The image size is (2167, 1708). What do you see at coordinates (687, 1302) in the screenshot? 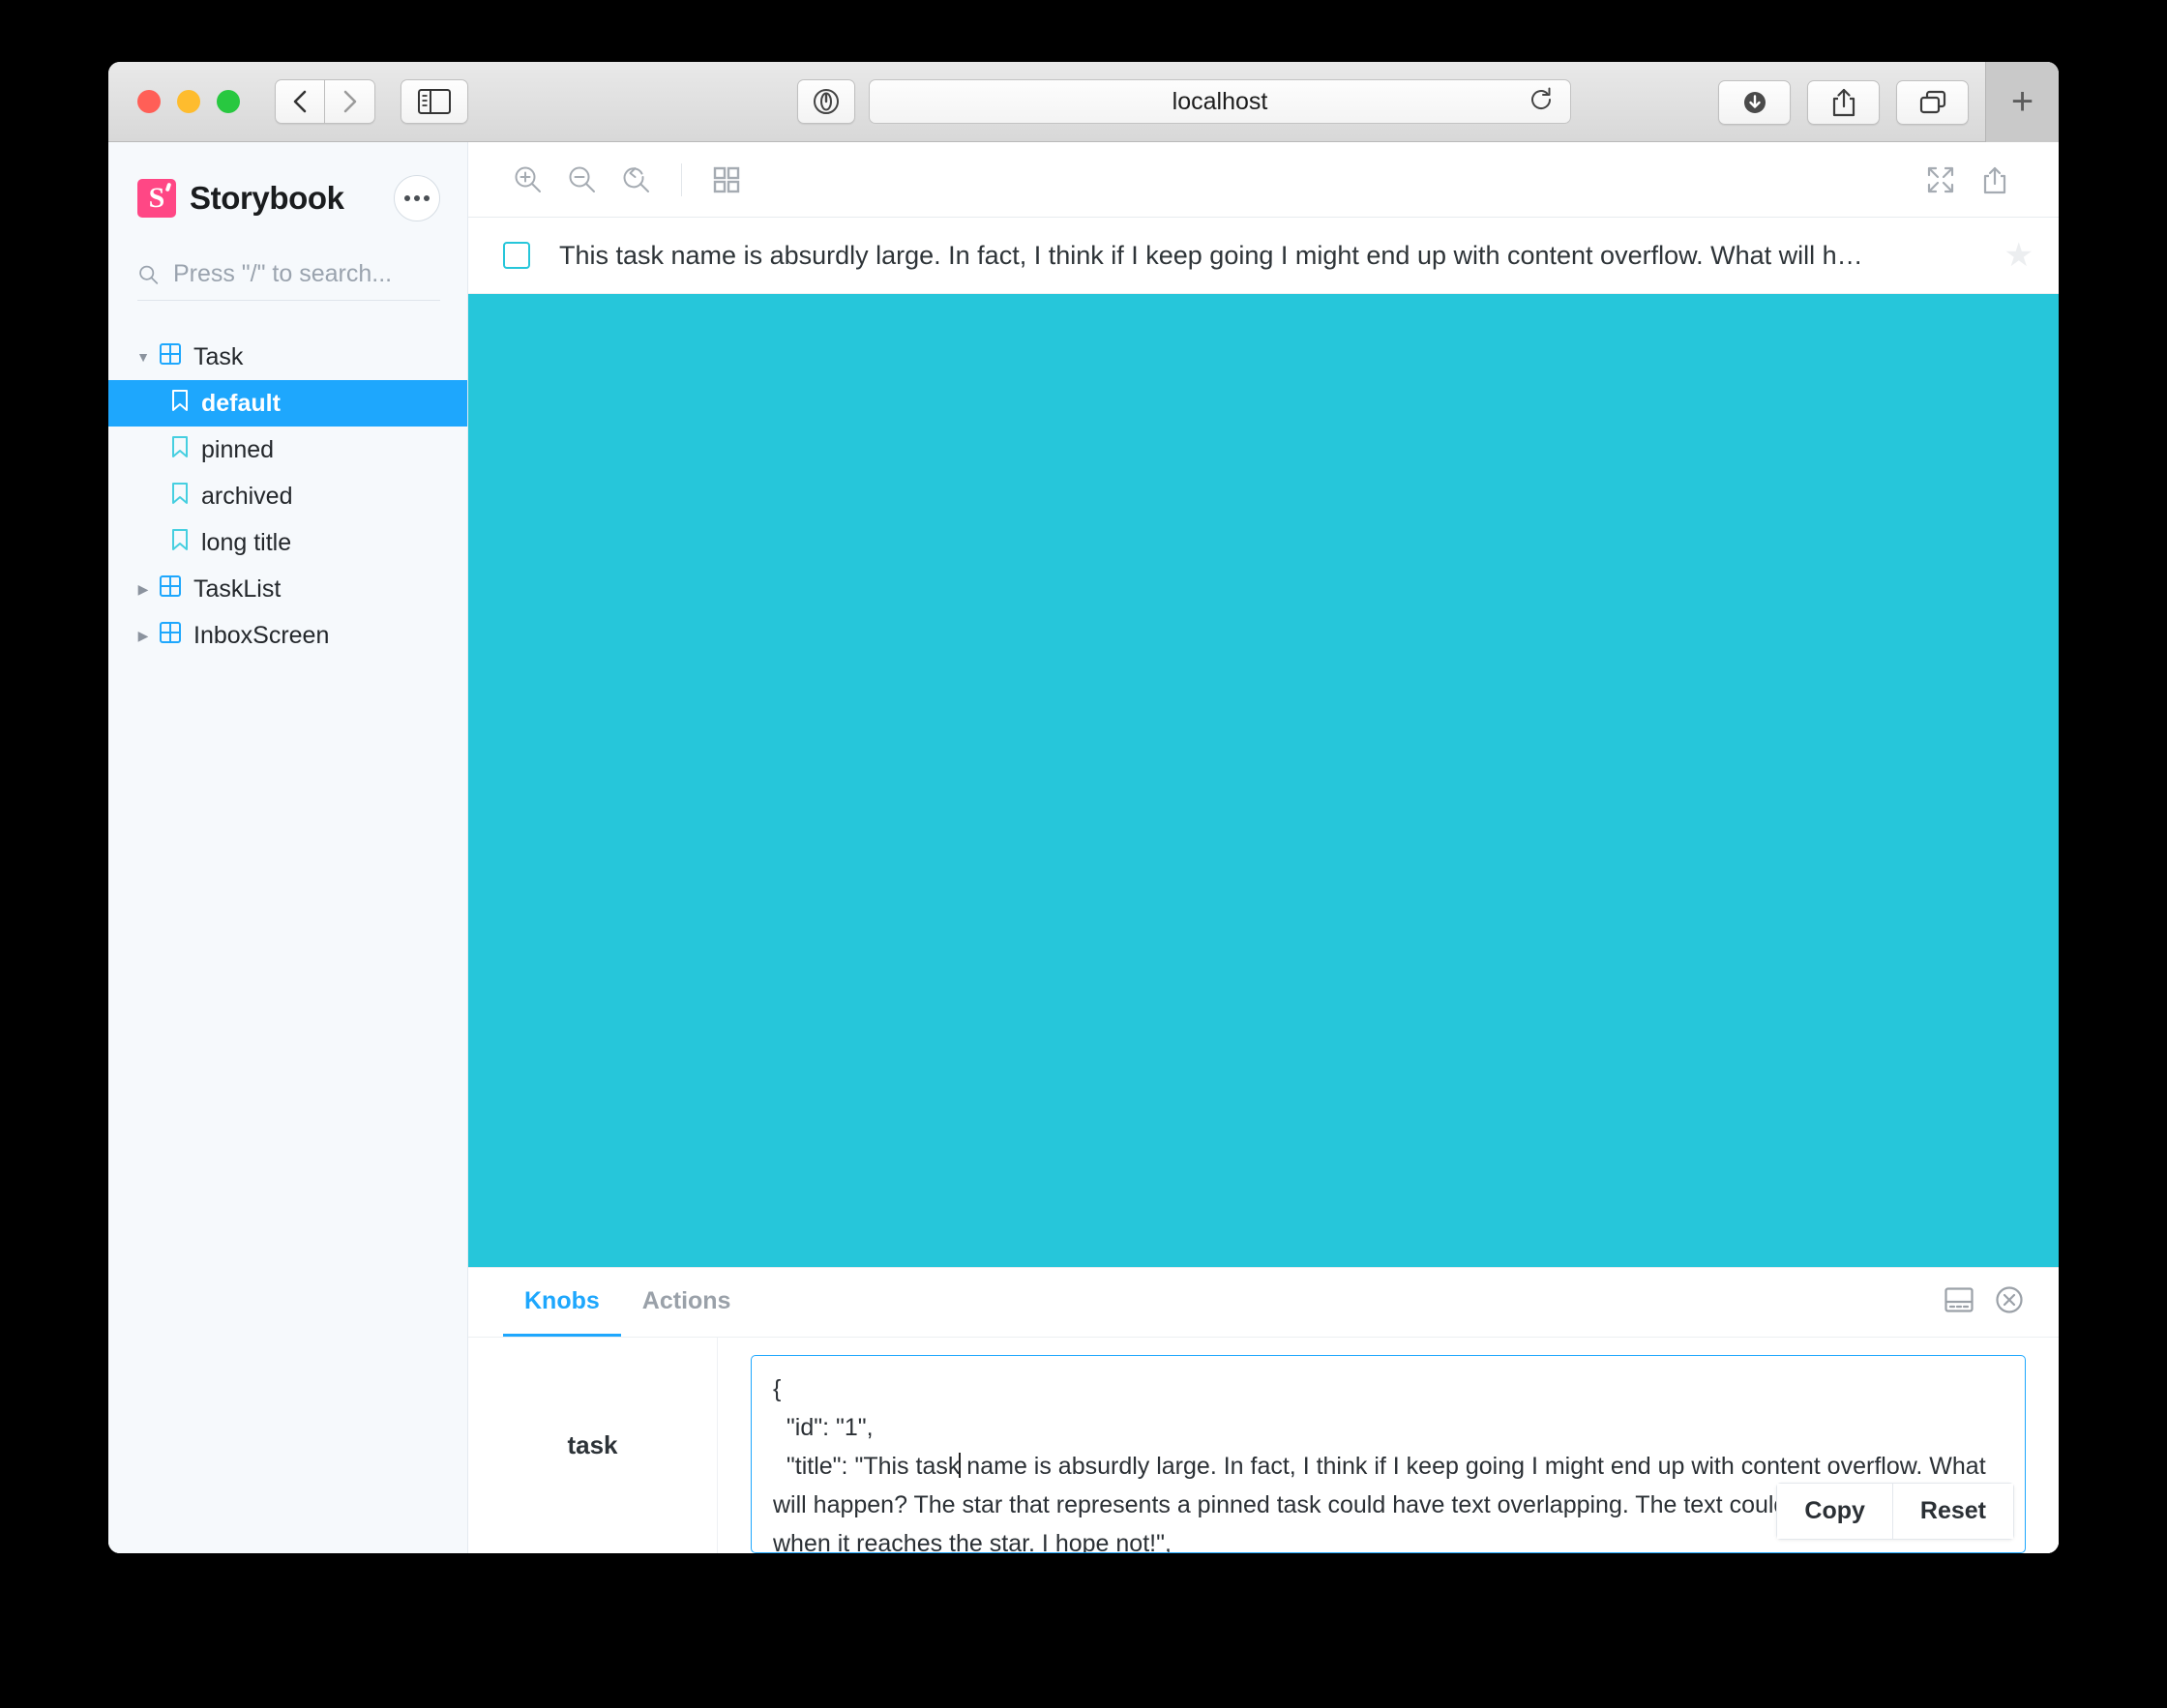
I see `tab-actions: Actions` at bounding box center [687, 1302].